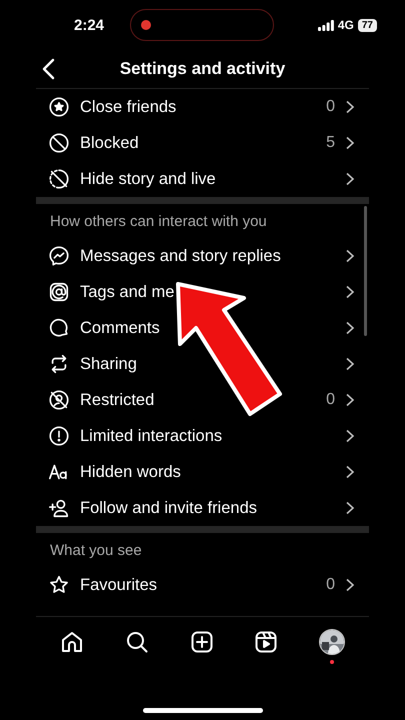 The width and height of the screenshot is (405, 720). Describe the element at coordinates (202, 508) in the screenshot. I see `settings-row: Follow and invite friends` at that location.